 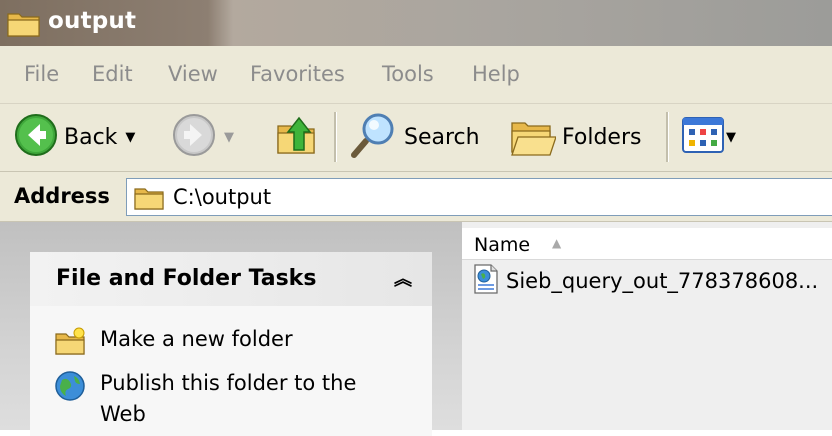 I want to click on window-title: output, so click(x=92, y=21).